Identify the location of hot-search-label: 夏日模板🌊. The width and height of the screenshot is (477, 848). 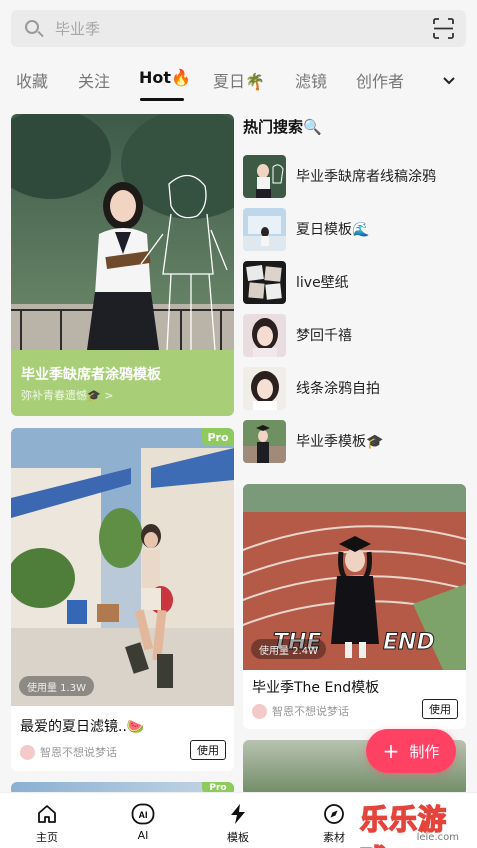
(333, 230).